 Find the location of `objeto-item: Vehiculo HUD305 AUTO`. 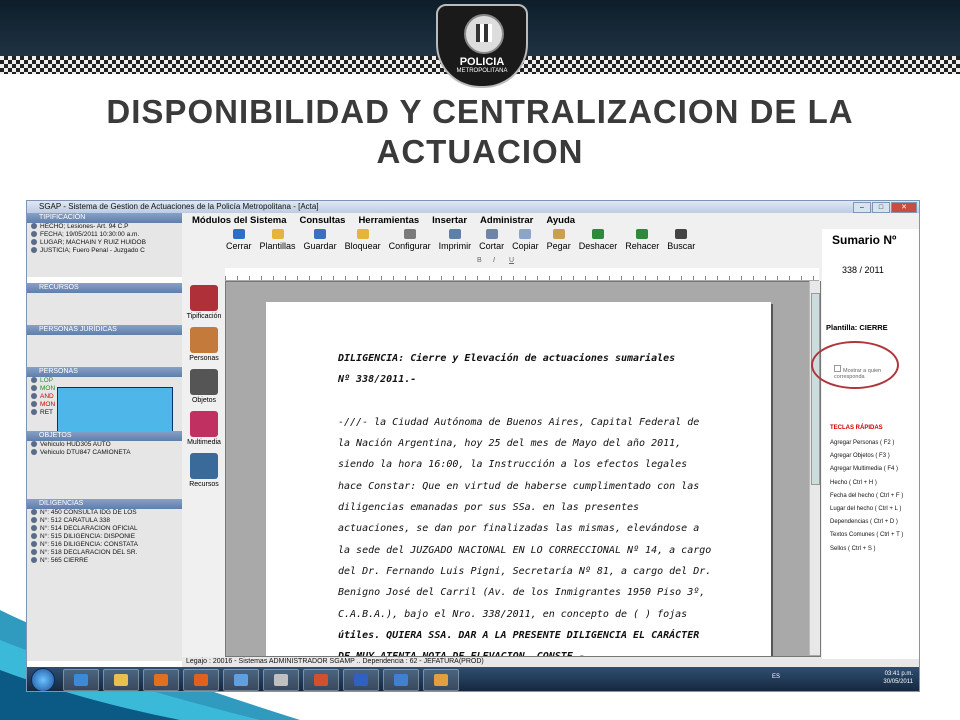

objeto-item: Vehiculo HUD305 AUTO is located at coordinates (104, 445).